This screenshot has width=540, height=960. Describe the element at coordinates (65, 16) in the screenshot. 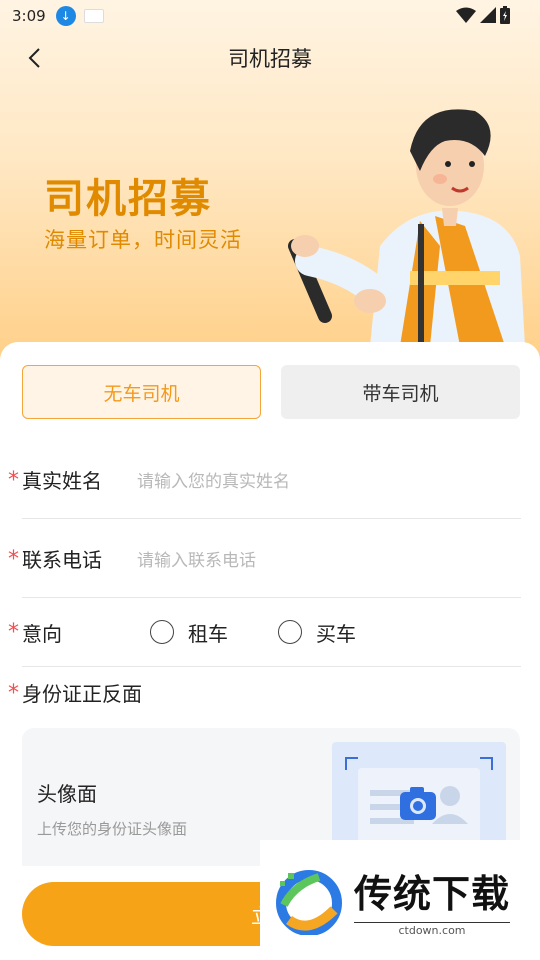

I see `download-icon: ↓` at that location.